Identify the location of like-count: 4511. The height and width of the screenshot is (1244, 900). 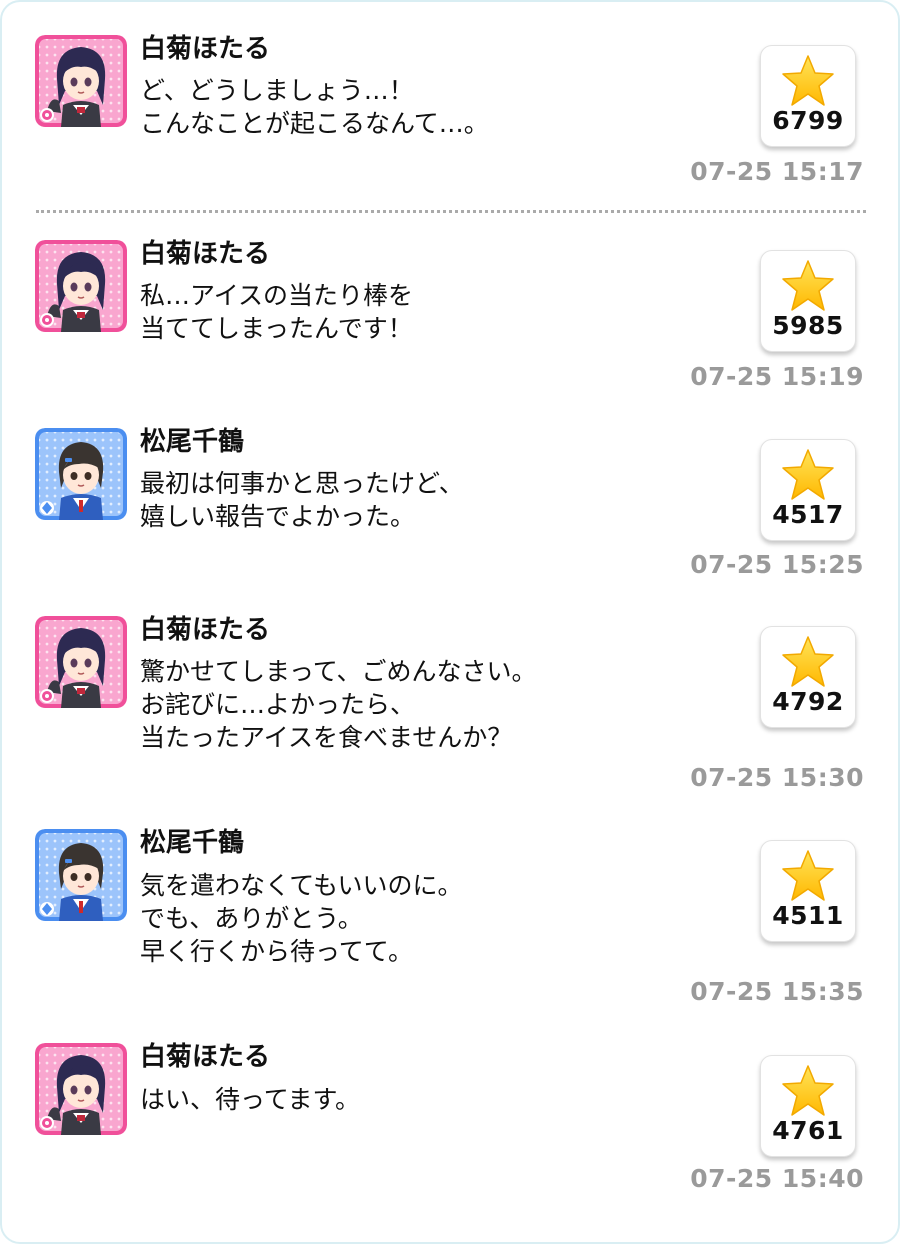
(808, 915).